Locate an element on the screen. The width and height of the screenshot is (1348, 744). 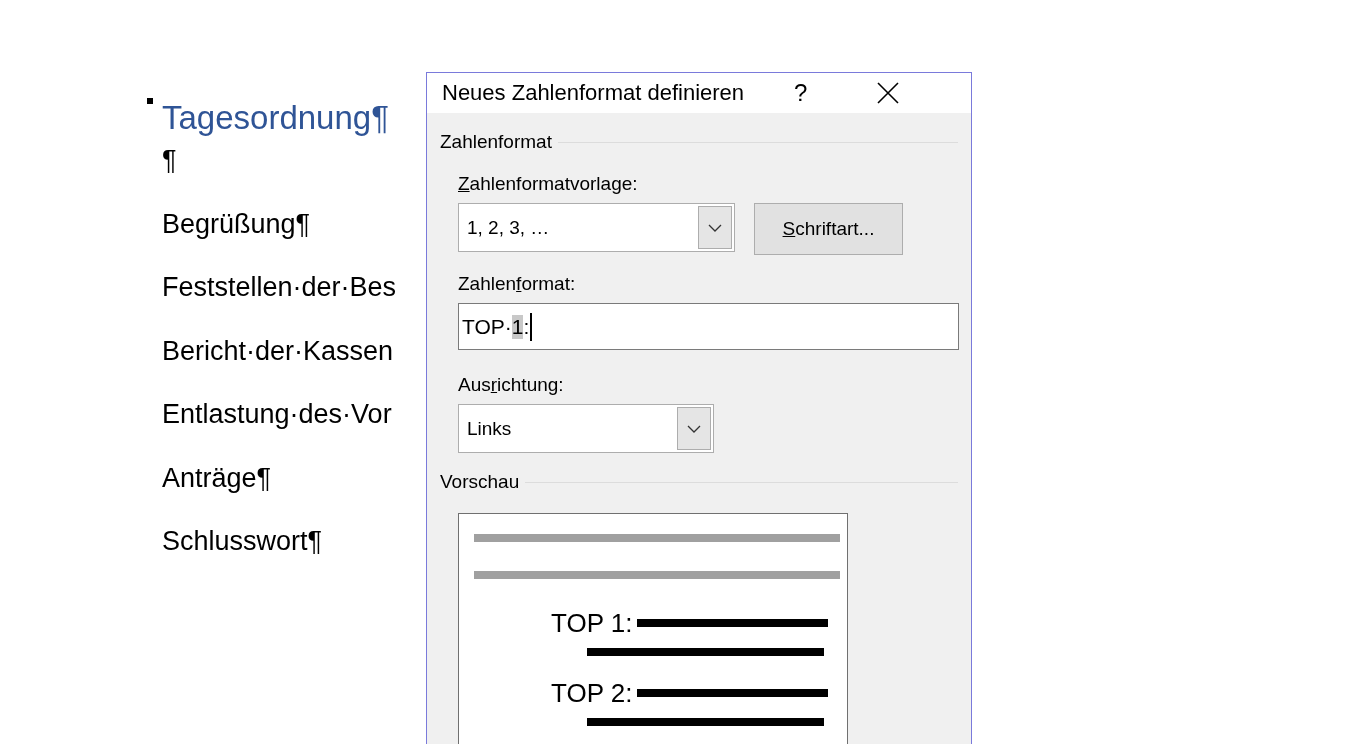
field-label: Zahlenformatvorlage: is located at coordinates (548, 184).